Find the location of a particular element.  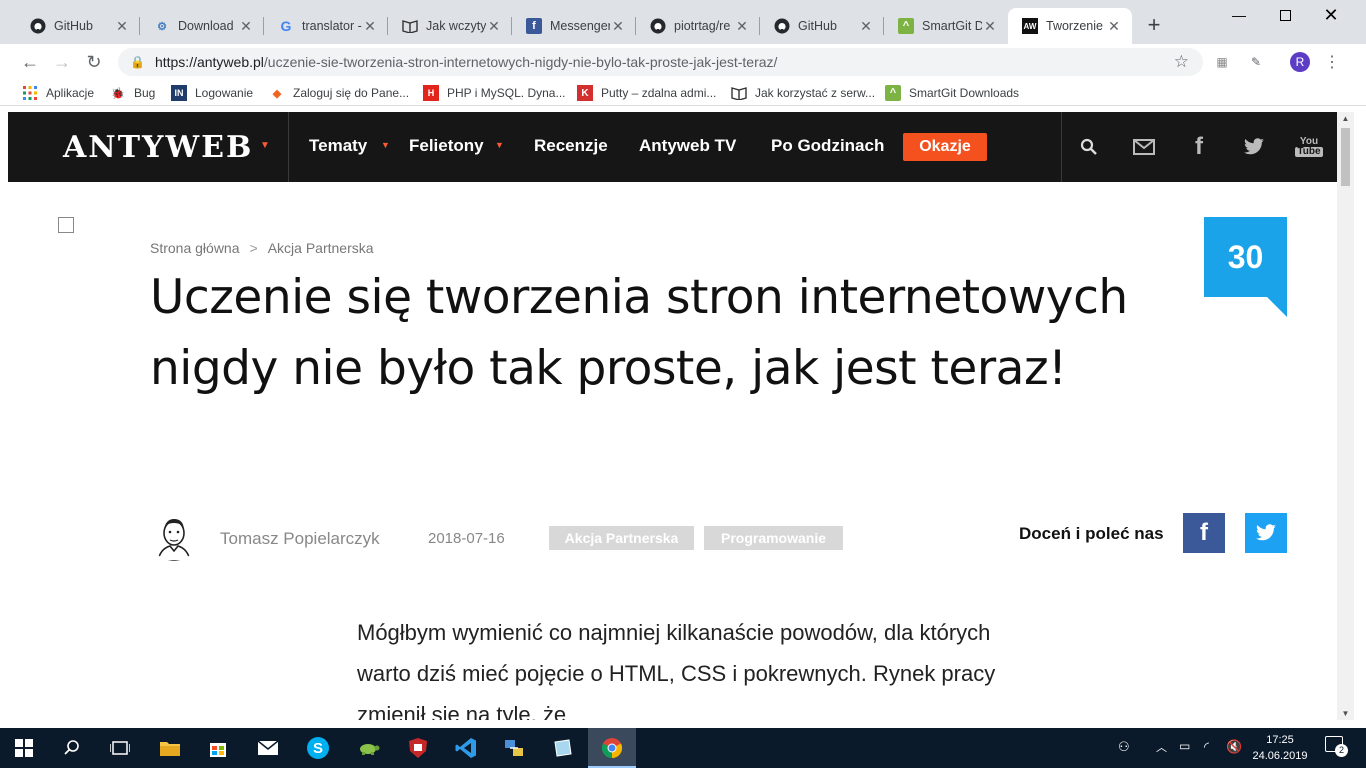

book-icon is located at coordinates (739, 93).